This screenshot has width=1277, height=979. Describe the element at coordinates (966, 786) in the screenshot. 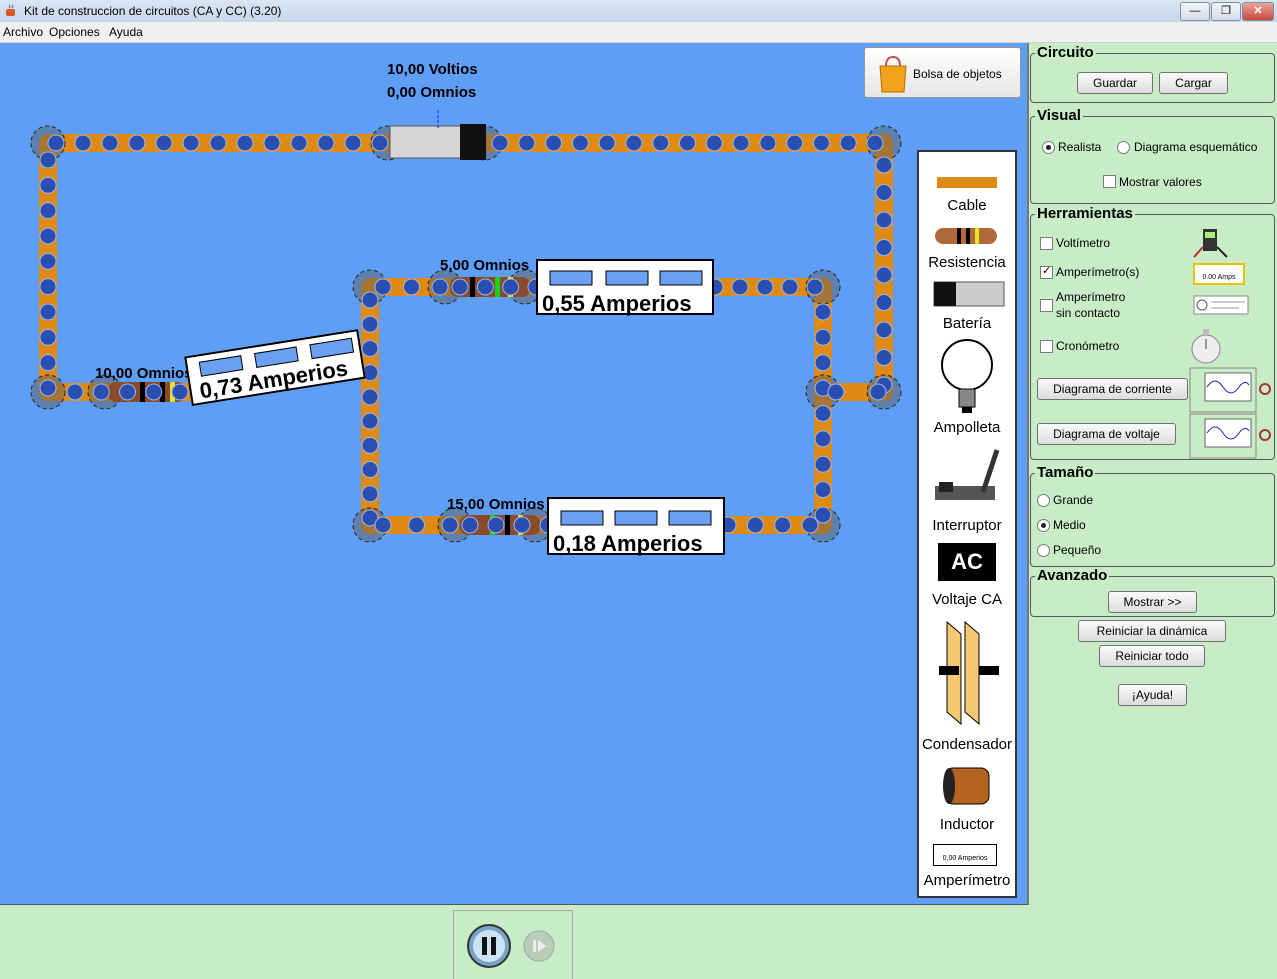

I see `inductor-icon` at that location.